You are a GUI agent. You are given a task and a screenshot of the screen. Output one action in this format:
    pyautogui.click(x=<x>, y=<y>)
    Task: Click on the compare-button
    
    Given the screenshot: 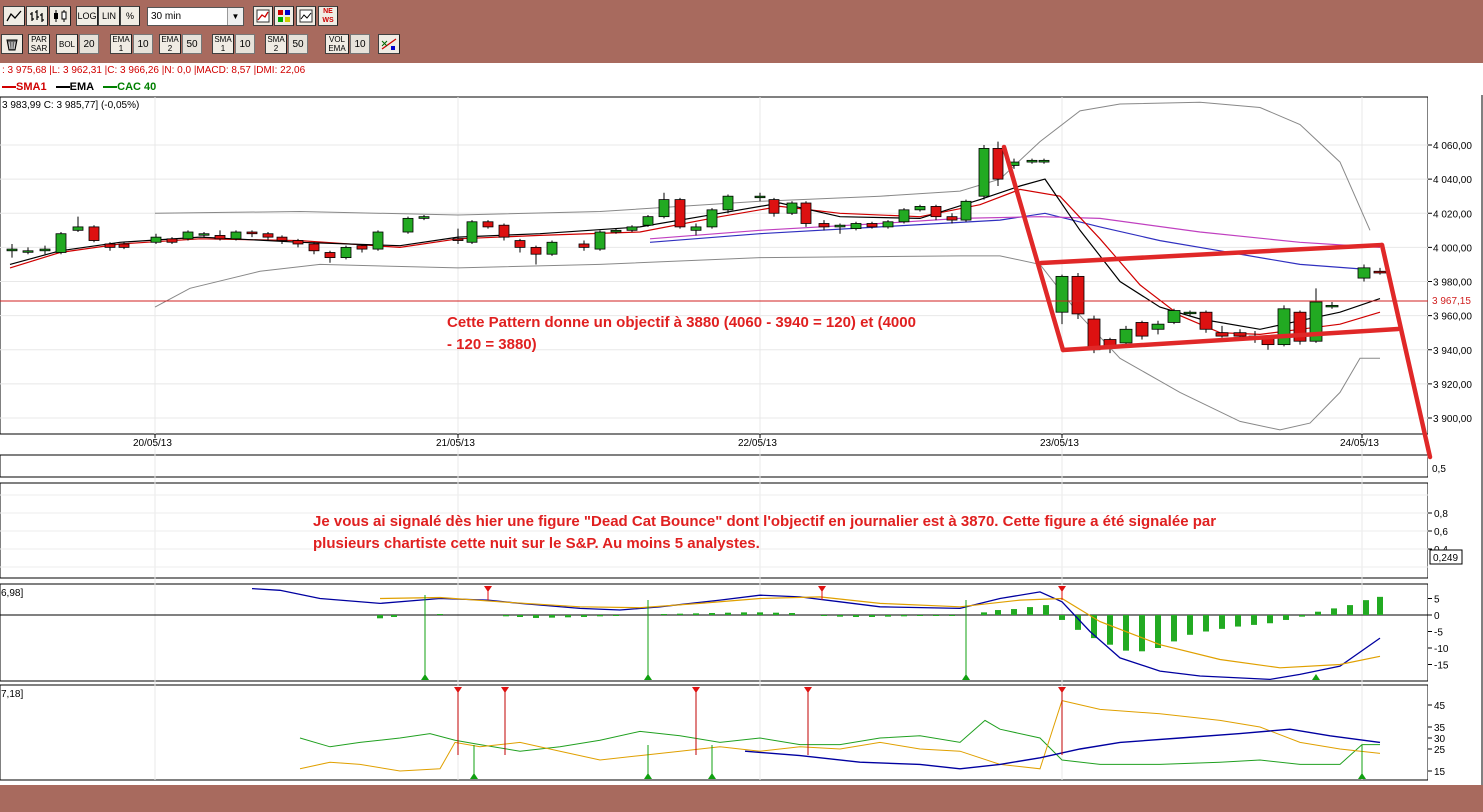 What is the action you would take?
    pyautogui.click(x=263, y=16)
    